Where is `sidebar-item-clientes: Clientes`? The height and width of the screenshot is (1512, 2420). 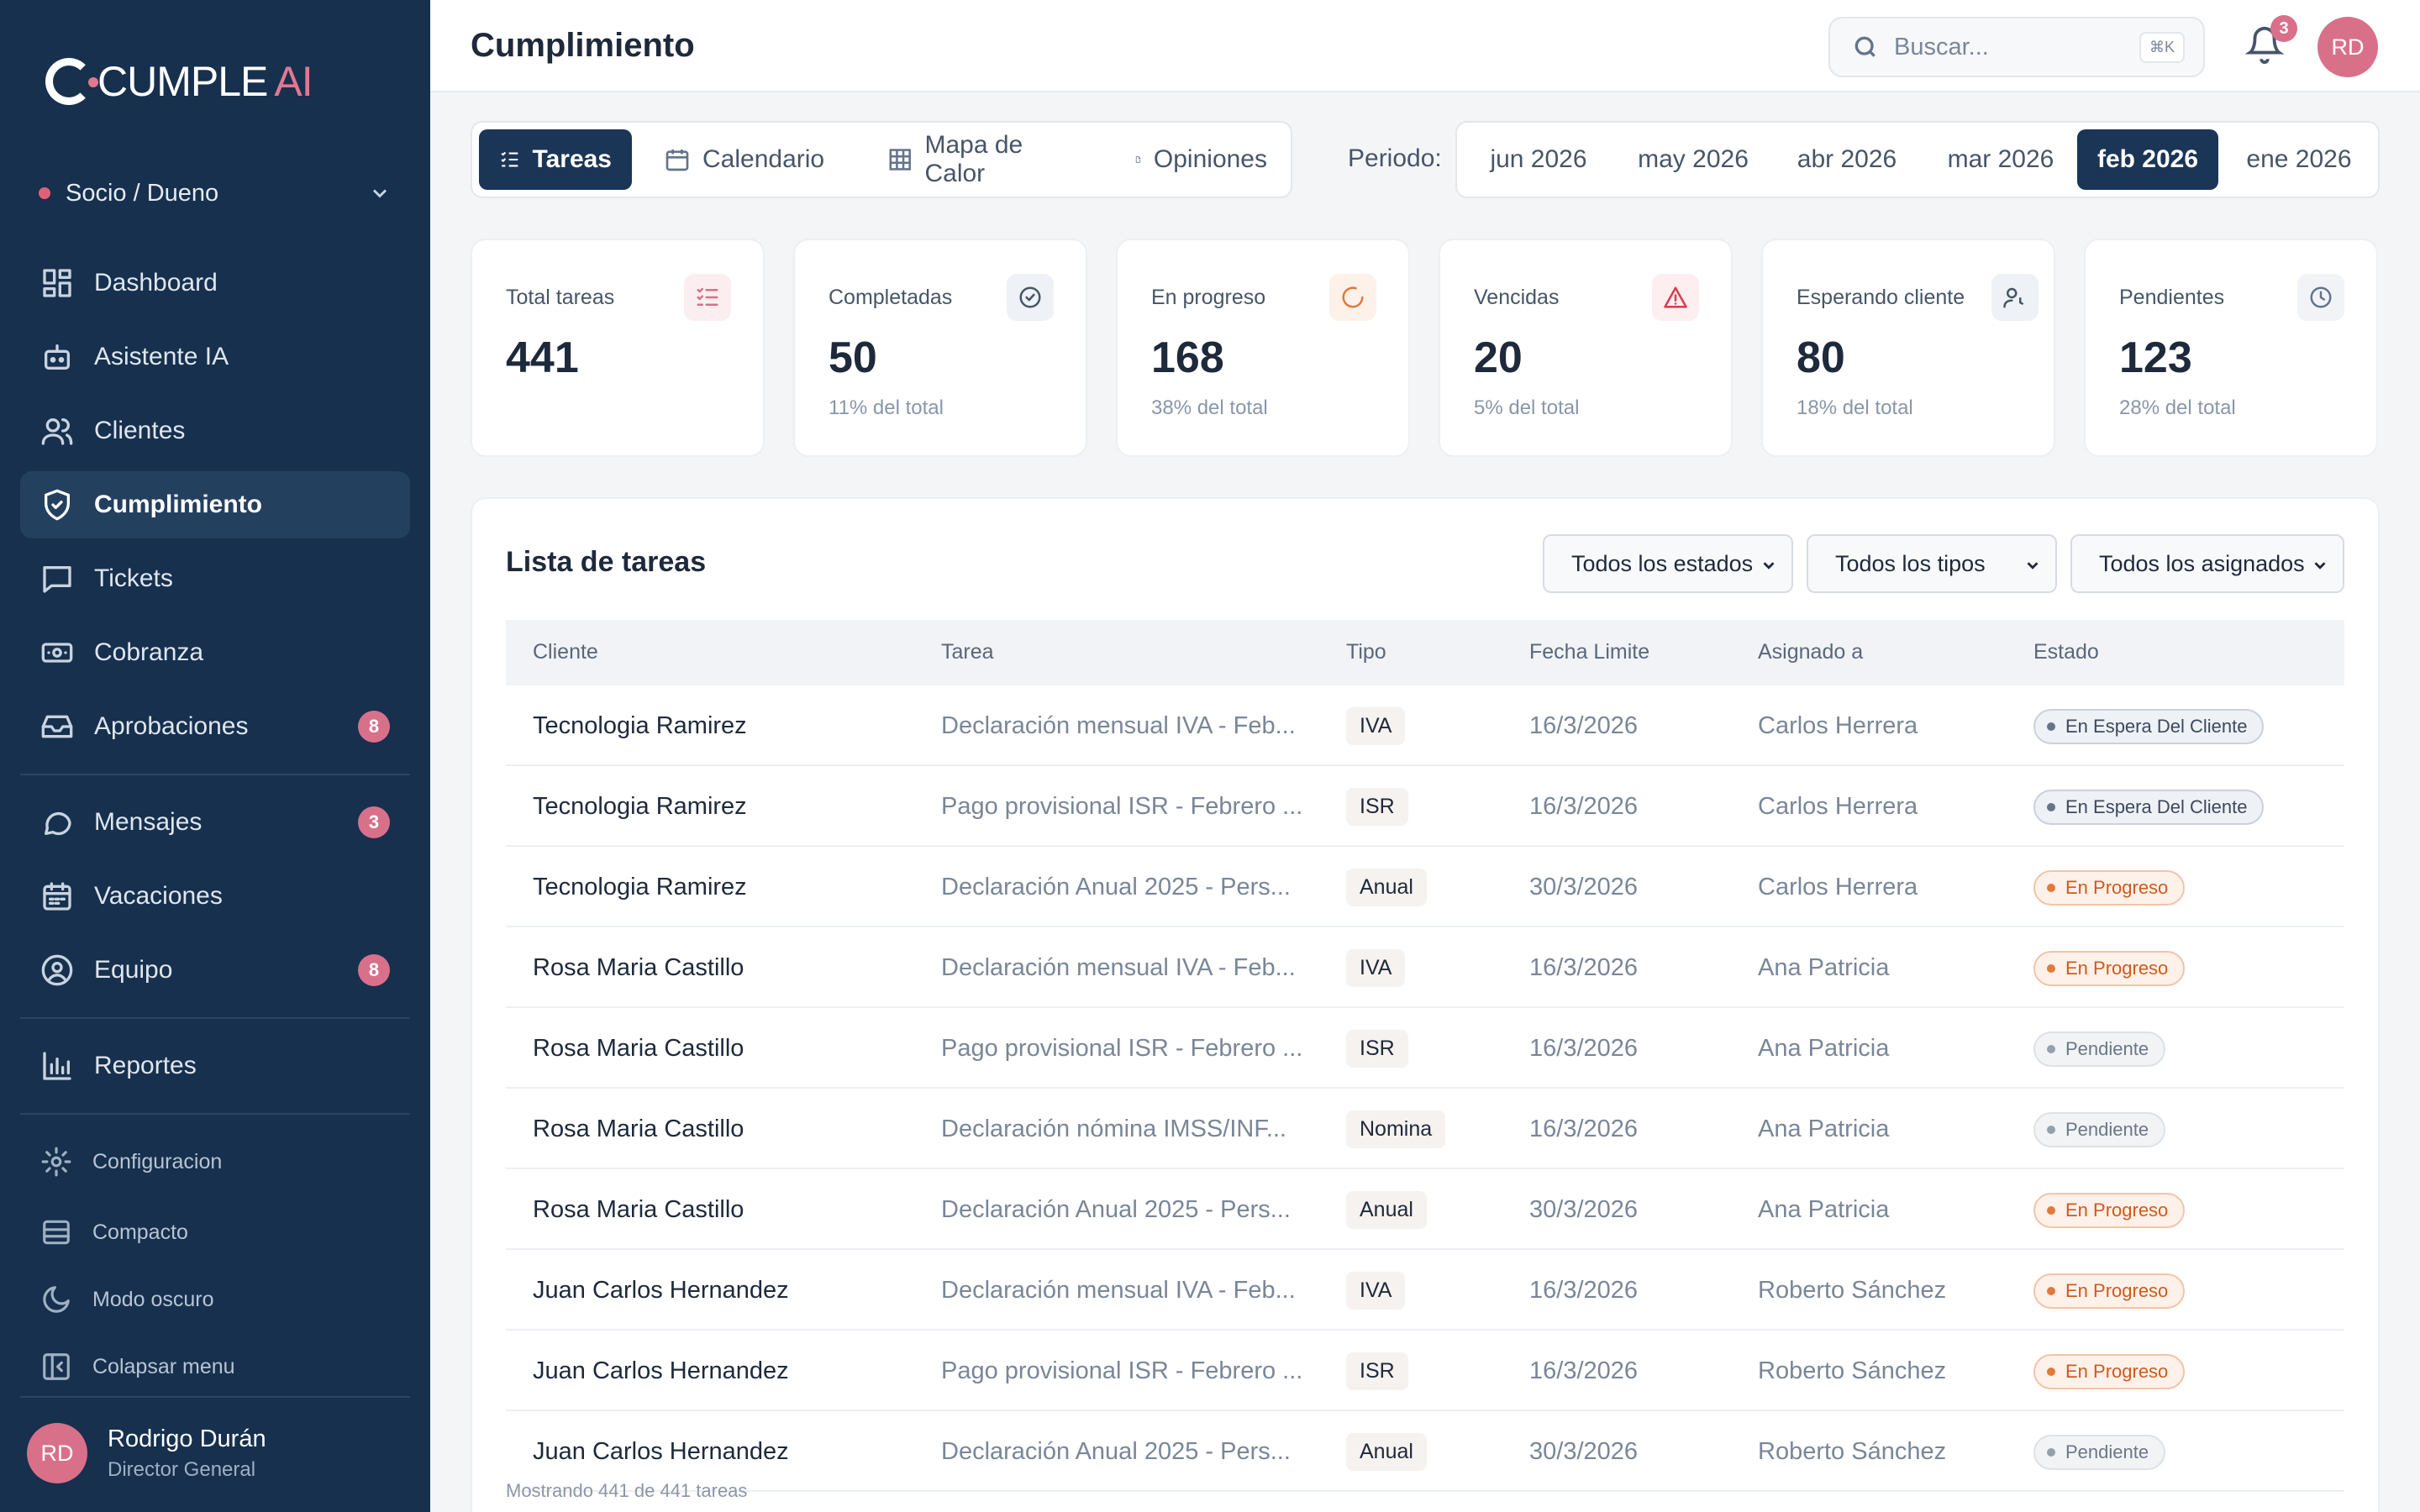 sidebar-item-clientes: Clientes is located at coordinates (215, 431).